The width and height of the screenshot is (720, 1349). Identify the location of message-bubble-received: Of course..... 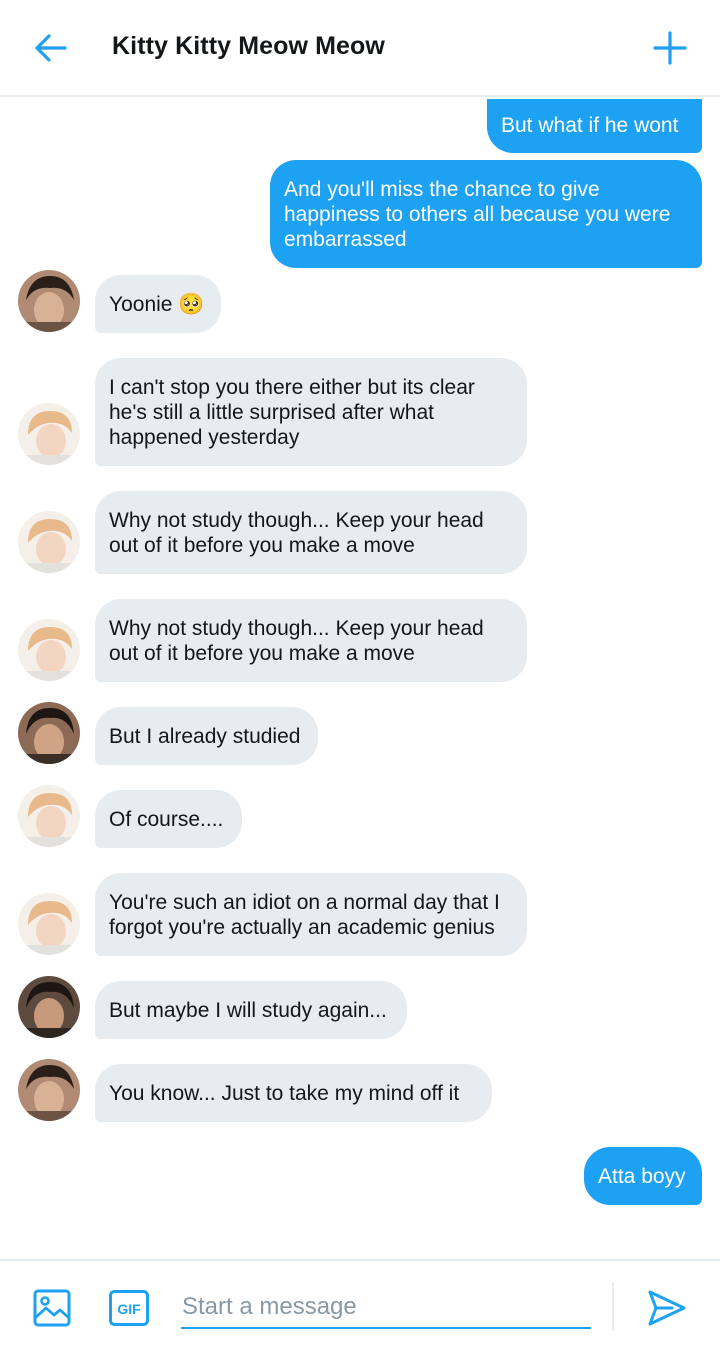
(168, 819).